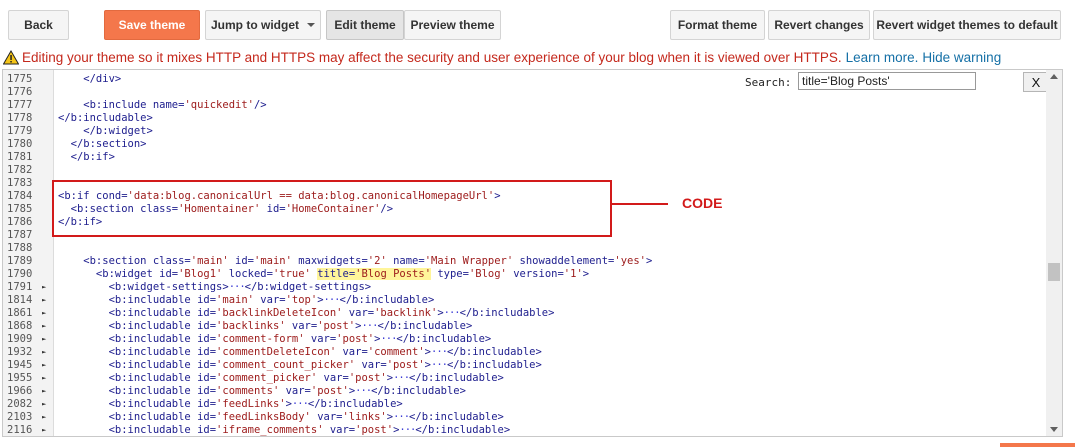 The image size is (1075, 447). I want to click on code-line: 1782, so click(525, 170).